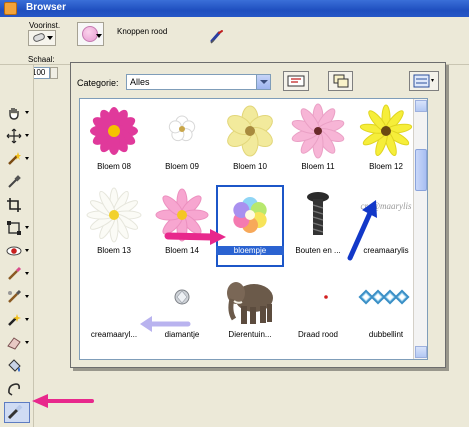  I want to click on tube-item-label: Bloem 09, so click(182, 166).